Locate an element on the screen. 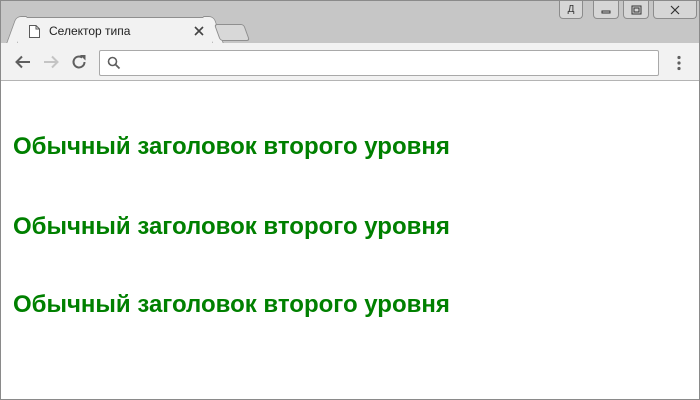  minimize-icon is located at coordinates (606, 10).